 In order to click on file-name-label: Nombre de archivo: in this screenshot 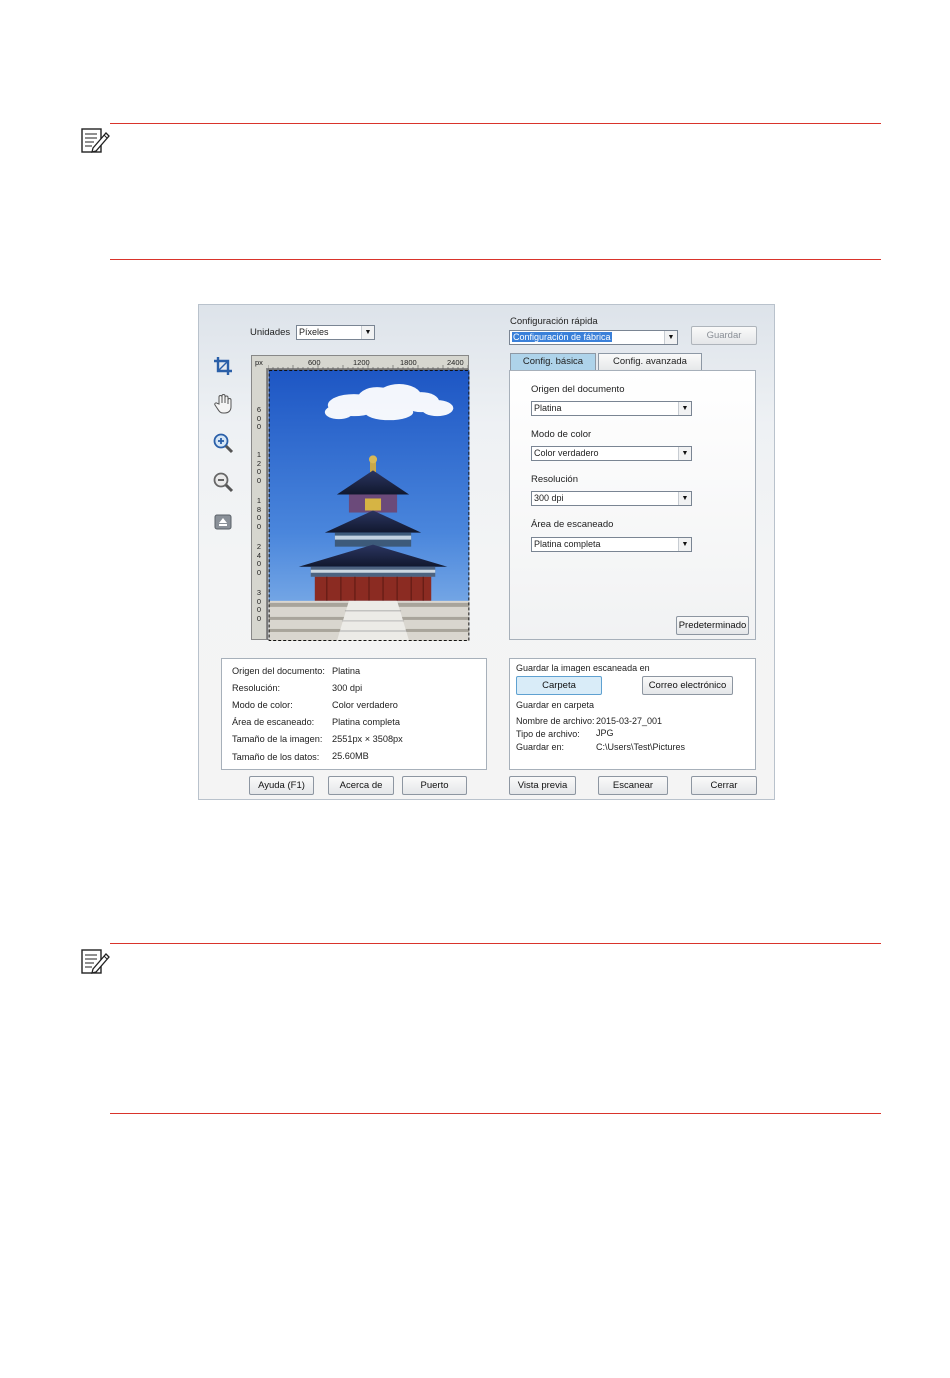, I will do `click(555, 721)`.